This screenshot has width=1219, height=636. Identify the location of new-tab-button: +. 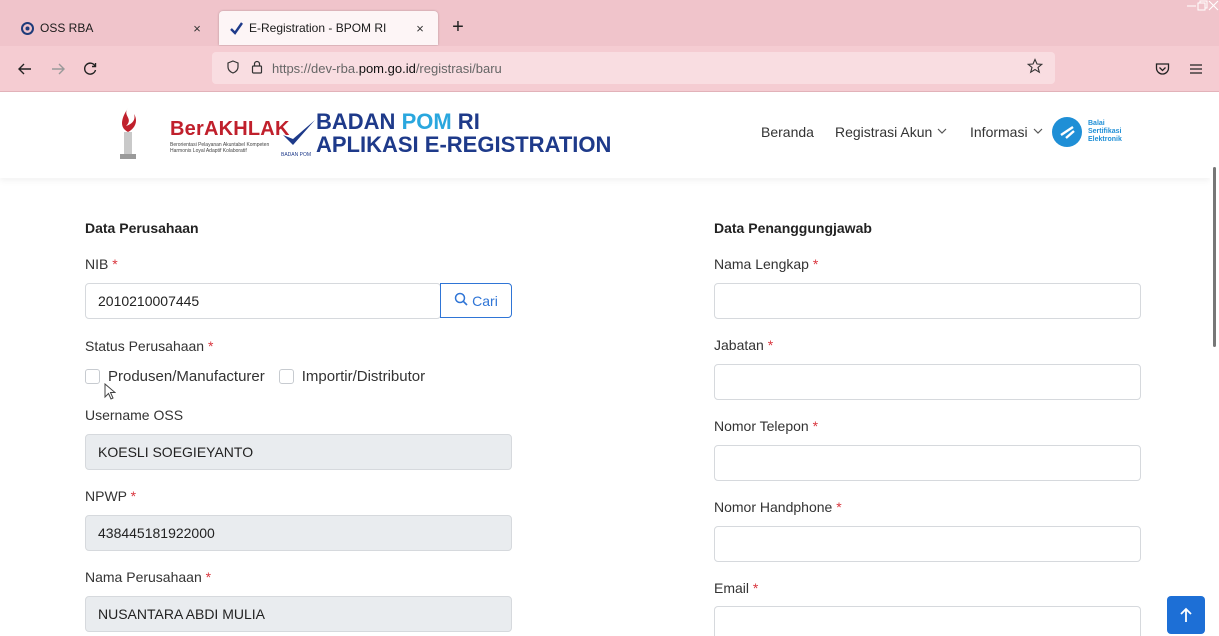
(458, 27).